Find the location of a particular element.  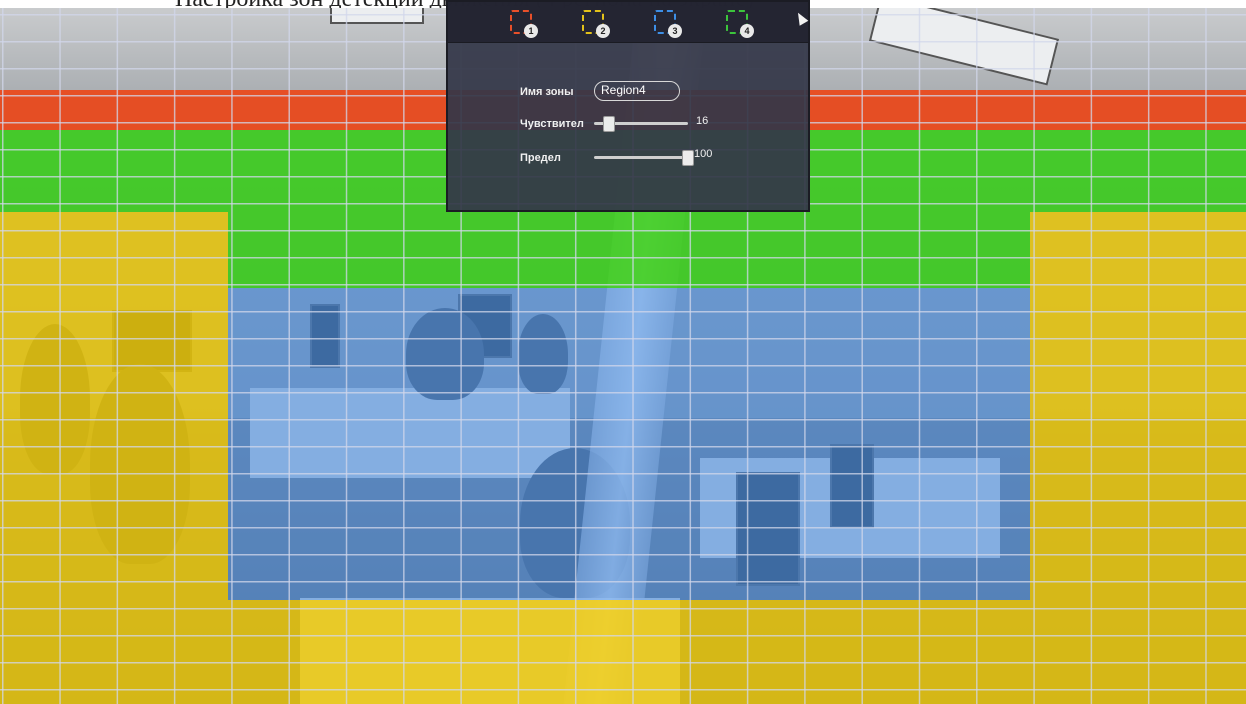

threshold-label: Предел is located at coordinates (540, 158).